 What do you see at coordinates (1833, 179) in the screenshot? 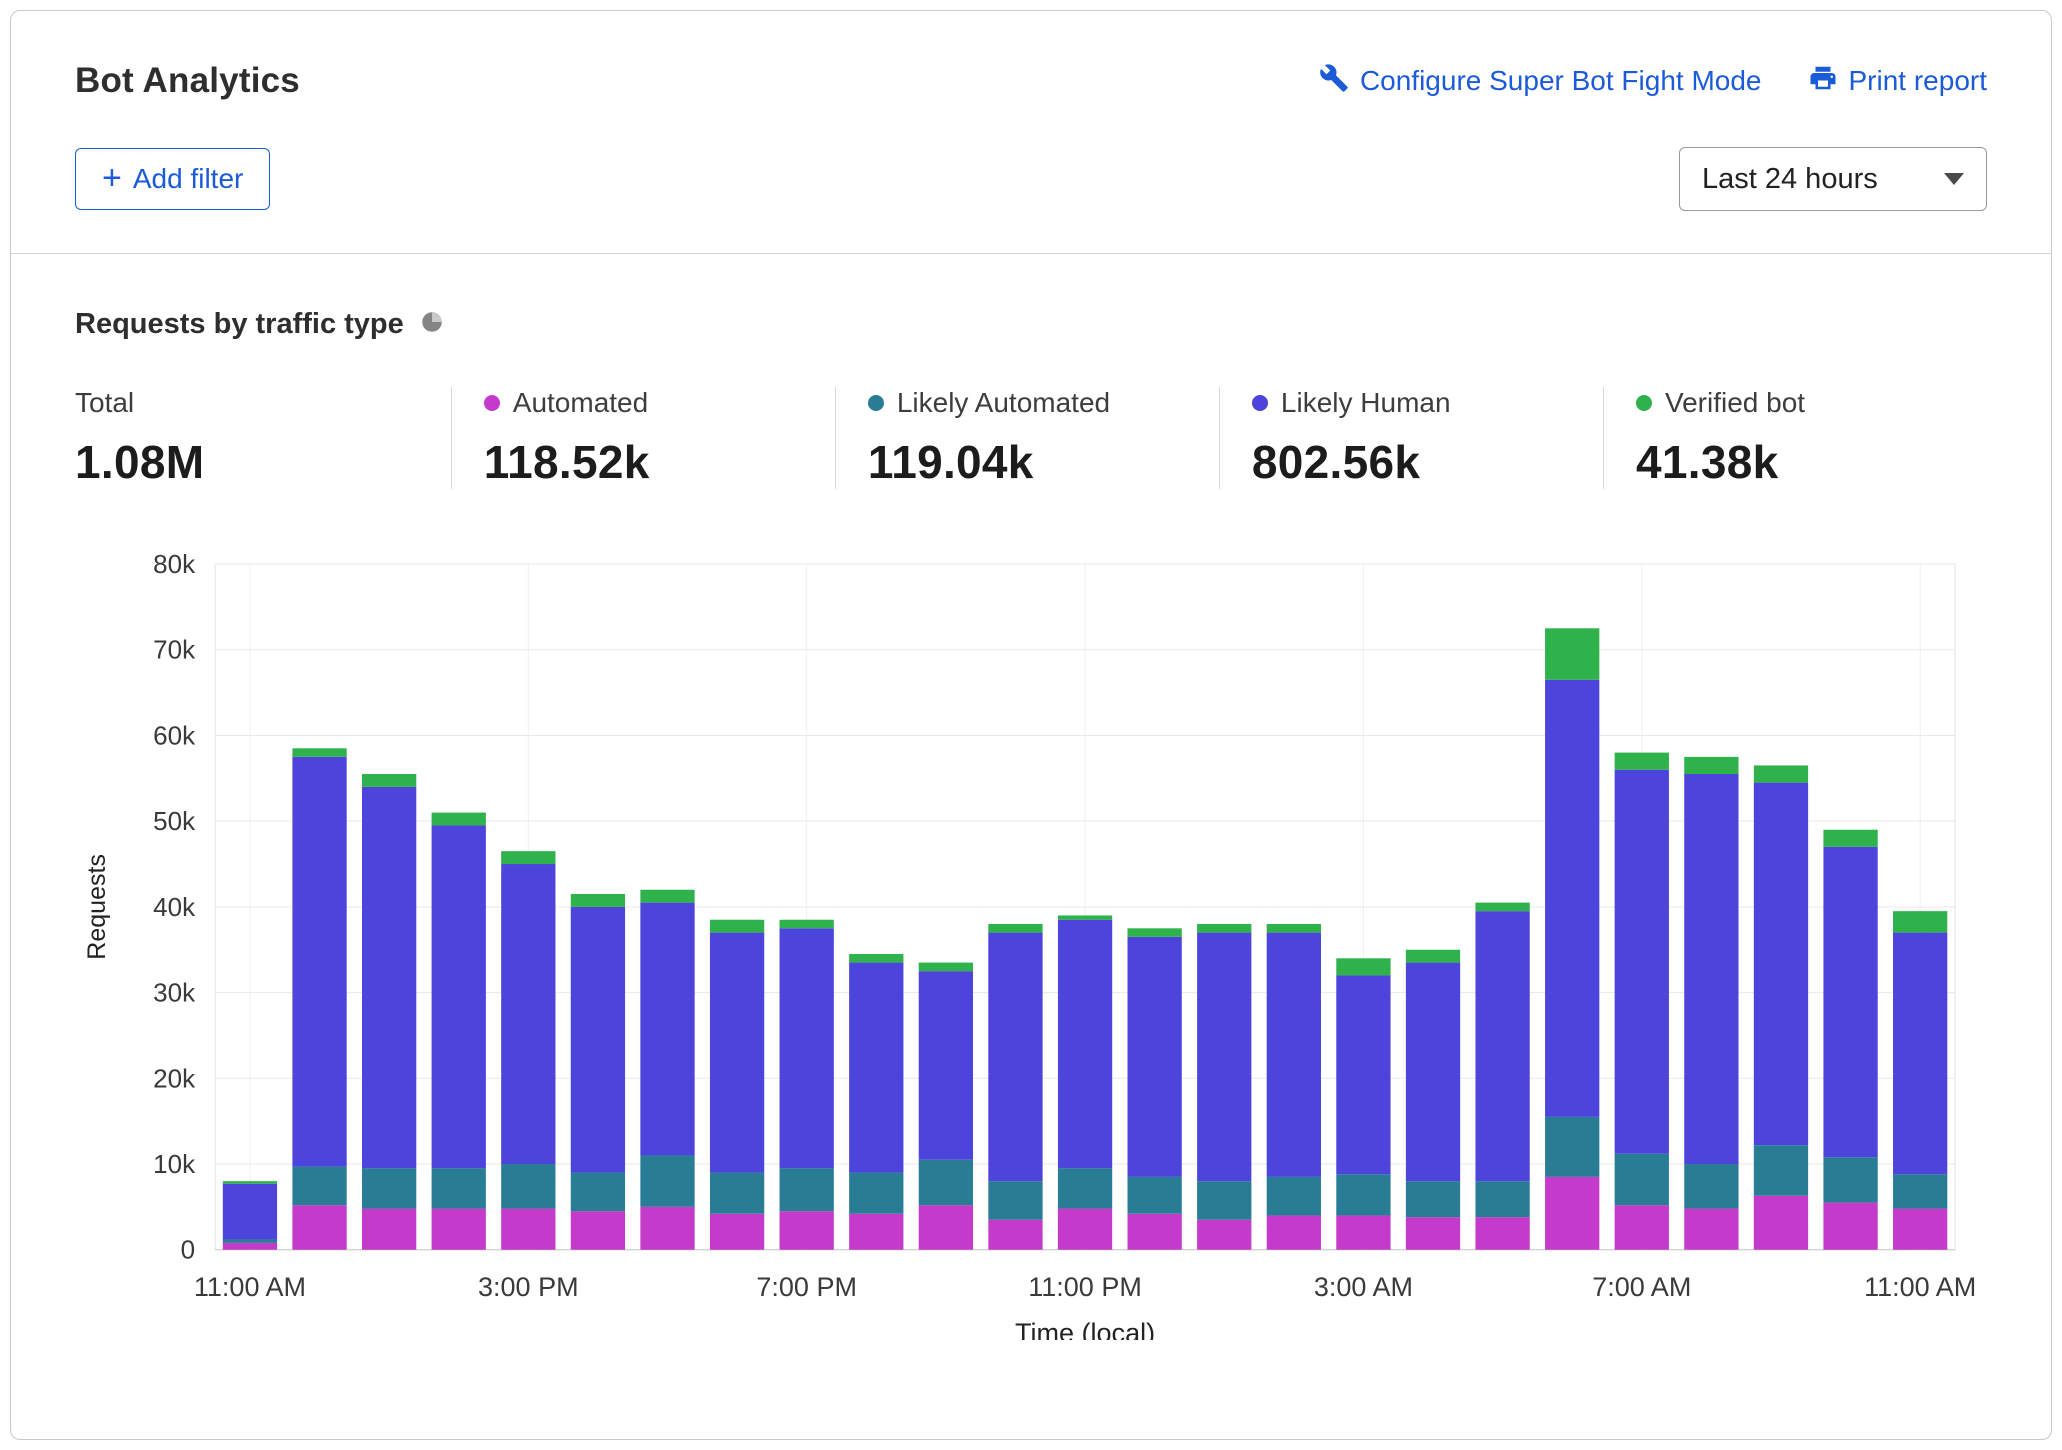
I see `time-range-select: Last 24 hours` at bounding box center [1833, 179].